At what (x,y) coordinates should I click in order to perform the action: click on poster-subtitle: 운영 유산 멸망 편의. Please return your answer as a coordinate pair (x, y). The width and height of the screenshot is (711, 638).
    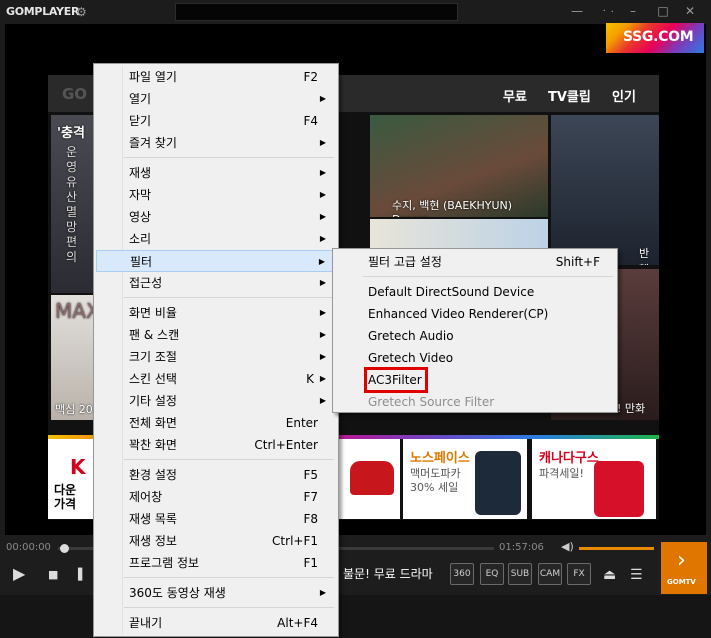
    Looking at the image, I should click on (72, 204).